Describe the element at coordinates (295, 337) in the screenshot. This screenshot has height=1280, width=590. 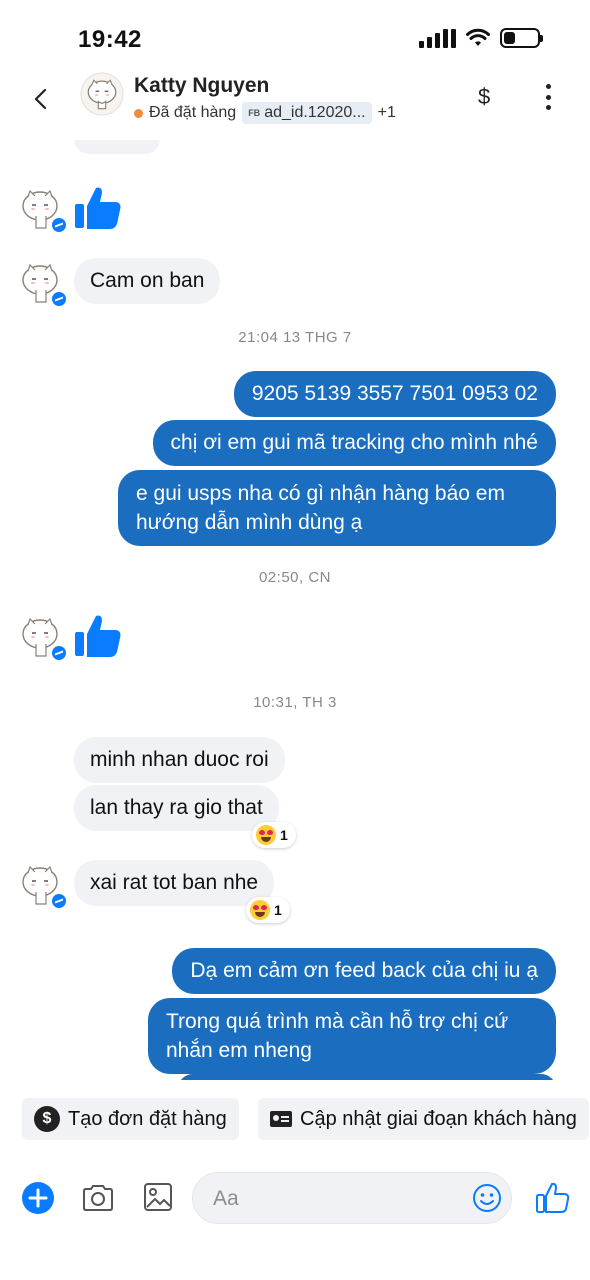
I see `timestamp: 21:04 13 THG 7` at that location.